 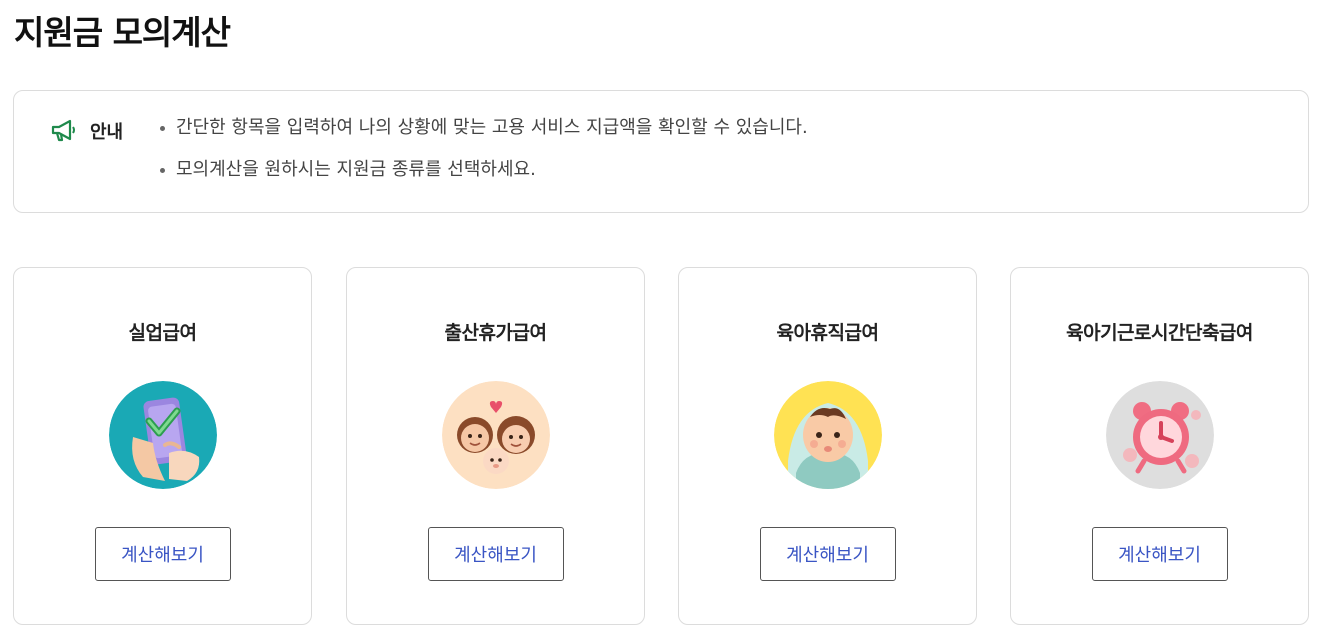 I want to click on page-title: 지원금 모의계산, so click(x=122, y=32).